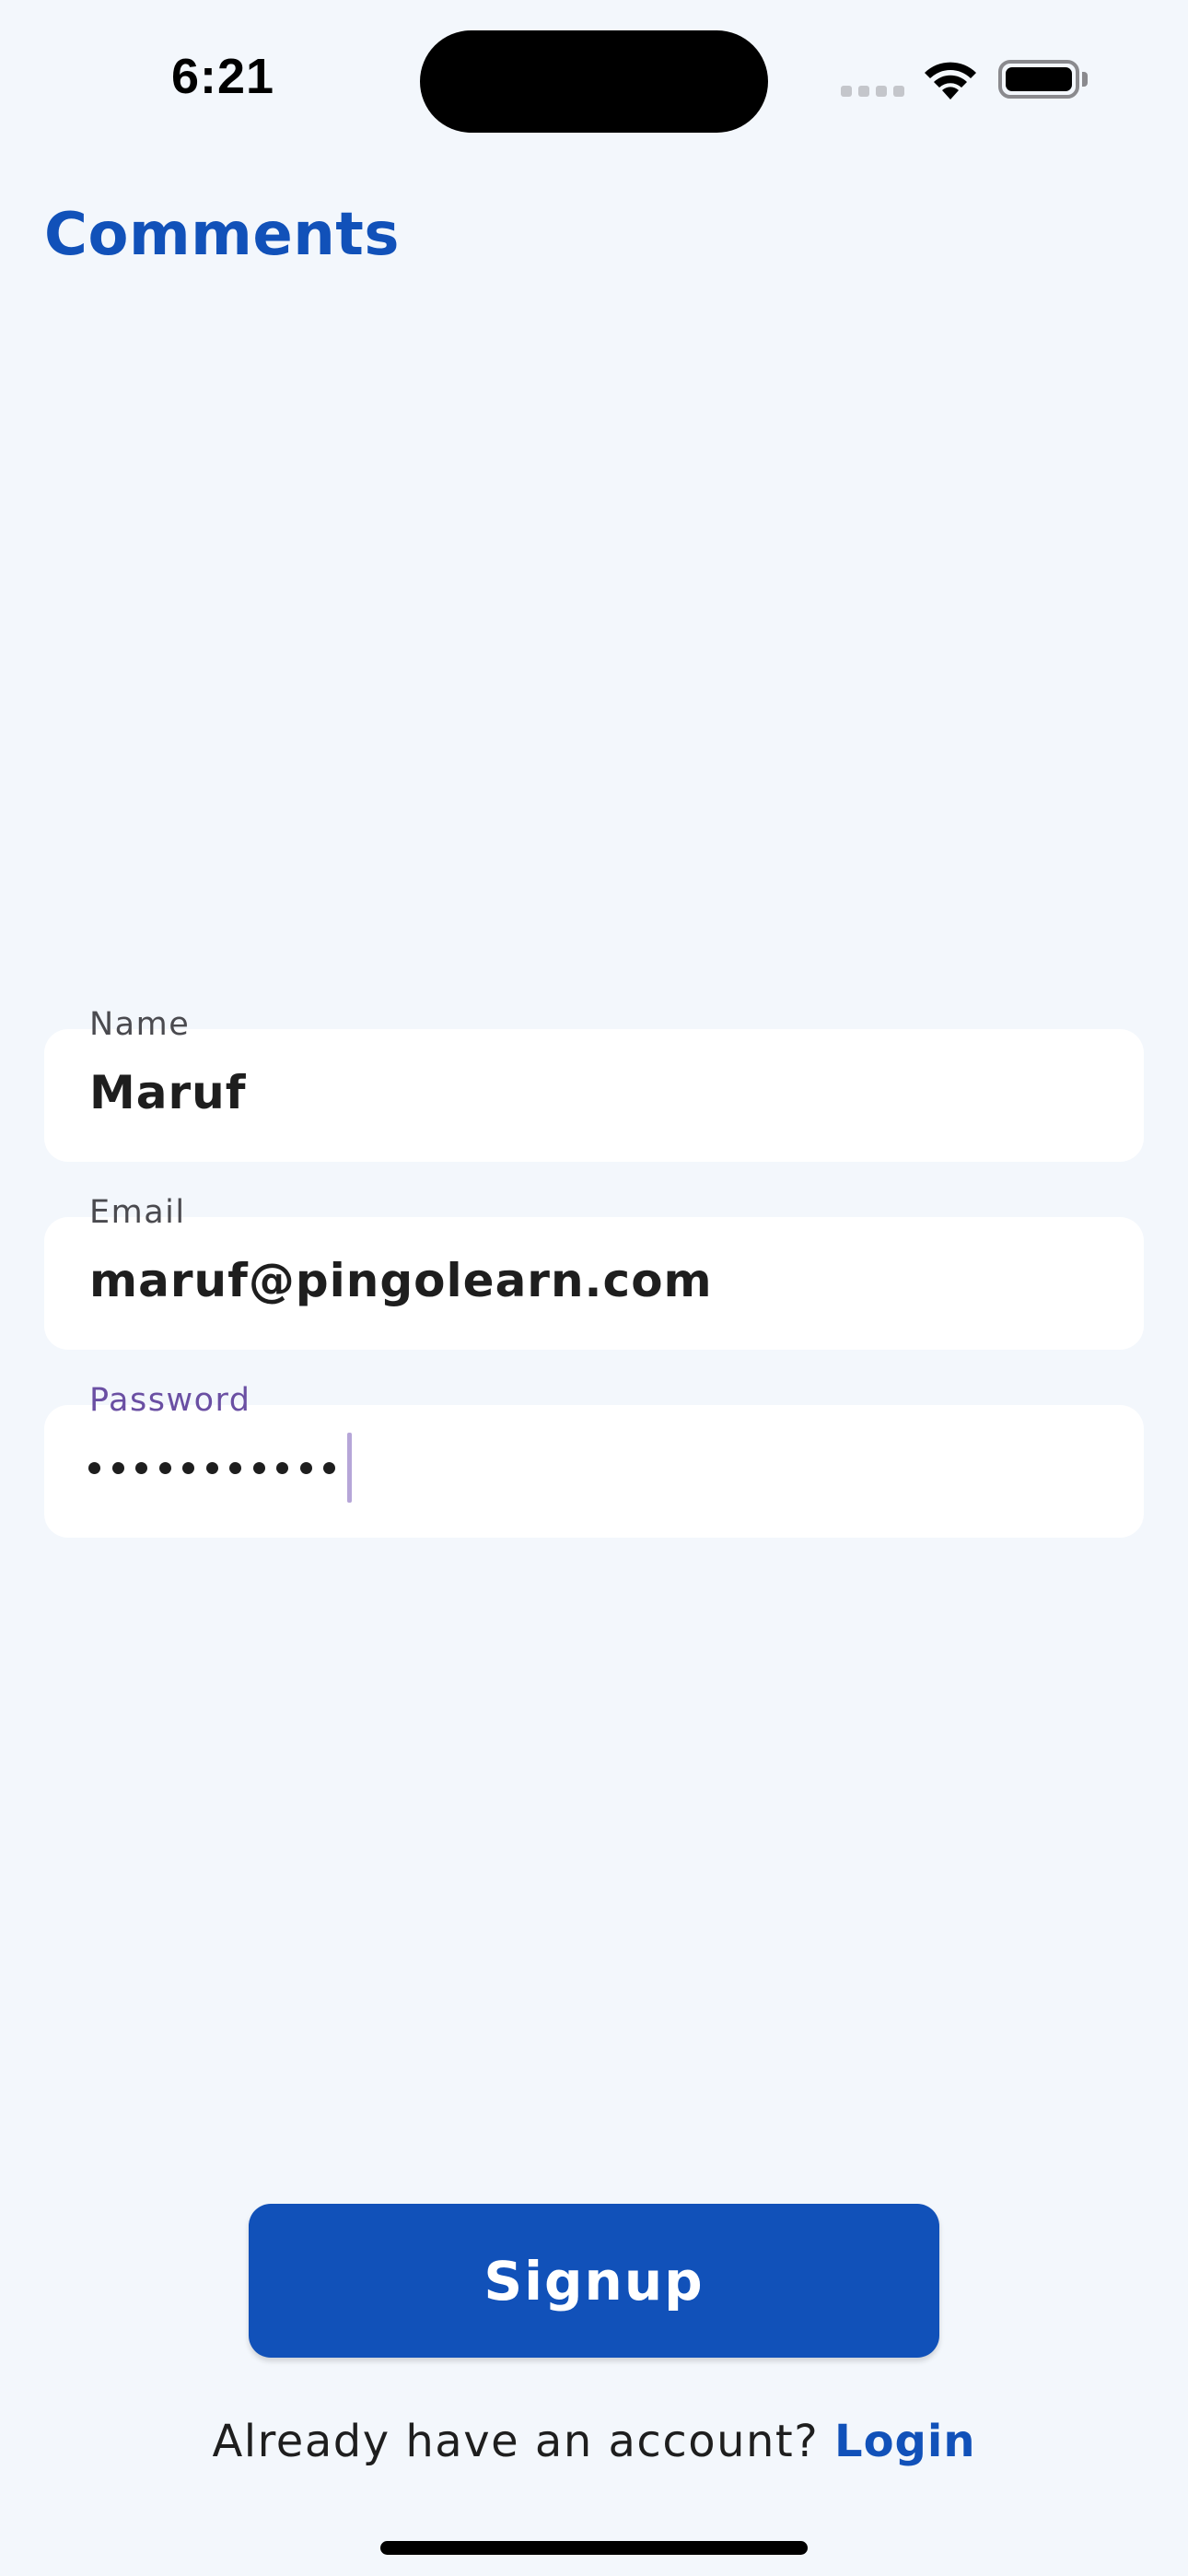 Image resolution: width=1188 pixels, height=2576 pixels. I want to click on signup-button: Signup, so click(594, 2281).